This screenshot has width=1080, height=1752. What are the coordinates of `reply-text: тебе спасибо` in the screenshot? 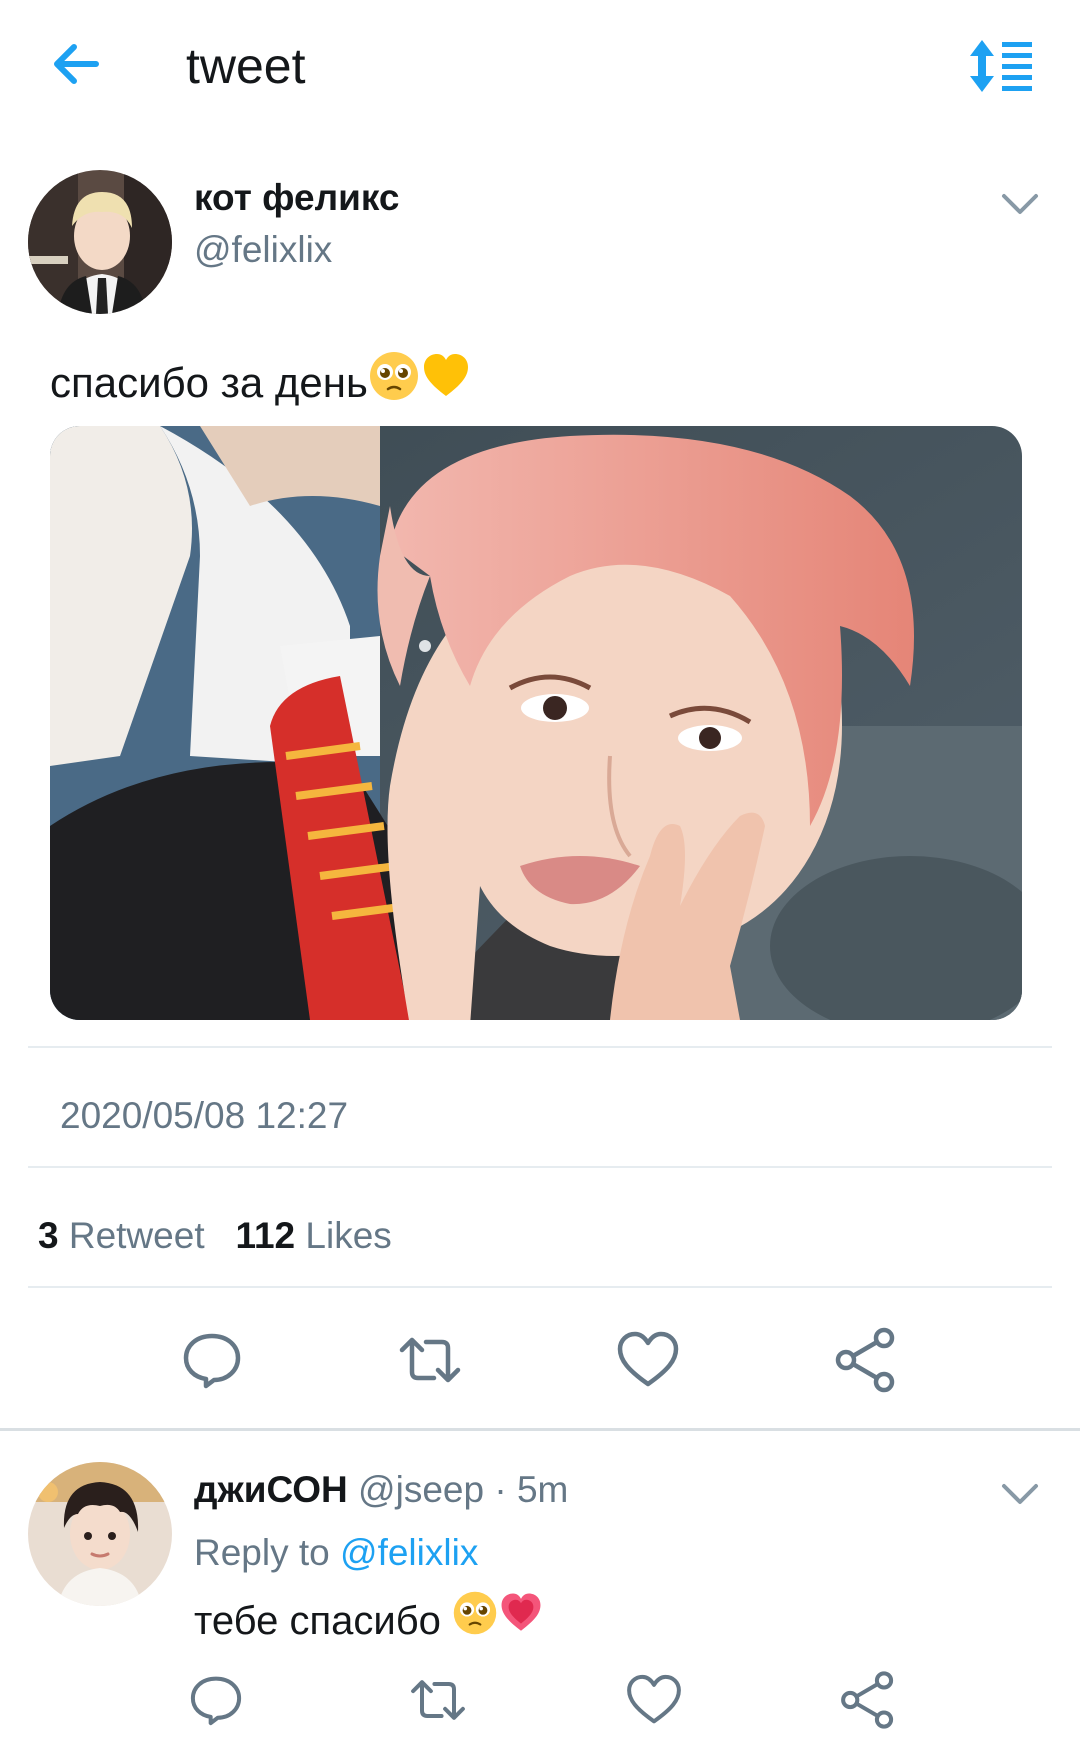 It's located at (369, 1620).